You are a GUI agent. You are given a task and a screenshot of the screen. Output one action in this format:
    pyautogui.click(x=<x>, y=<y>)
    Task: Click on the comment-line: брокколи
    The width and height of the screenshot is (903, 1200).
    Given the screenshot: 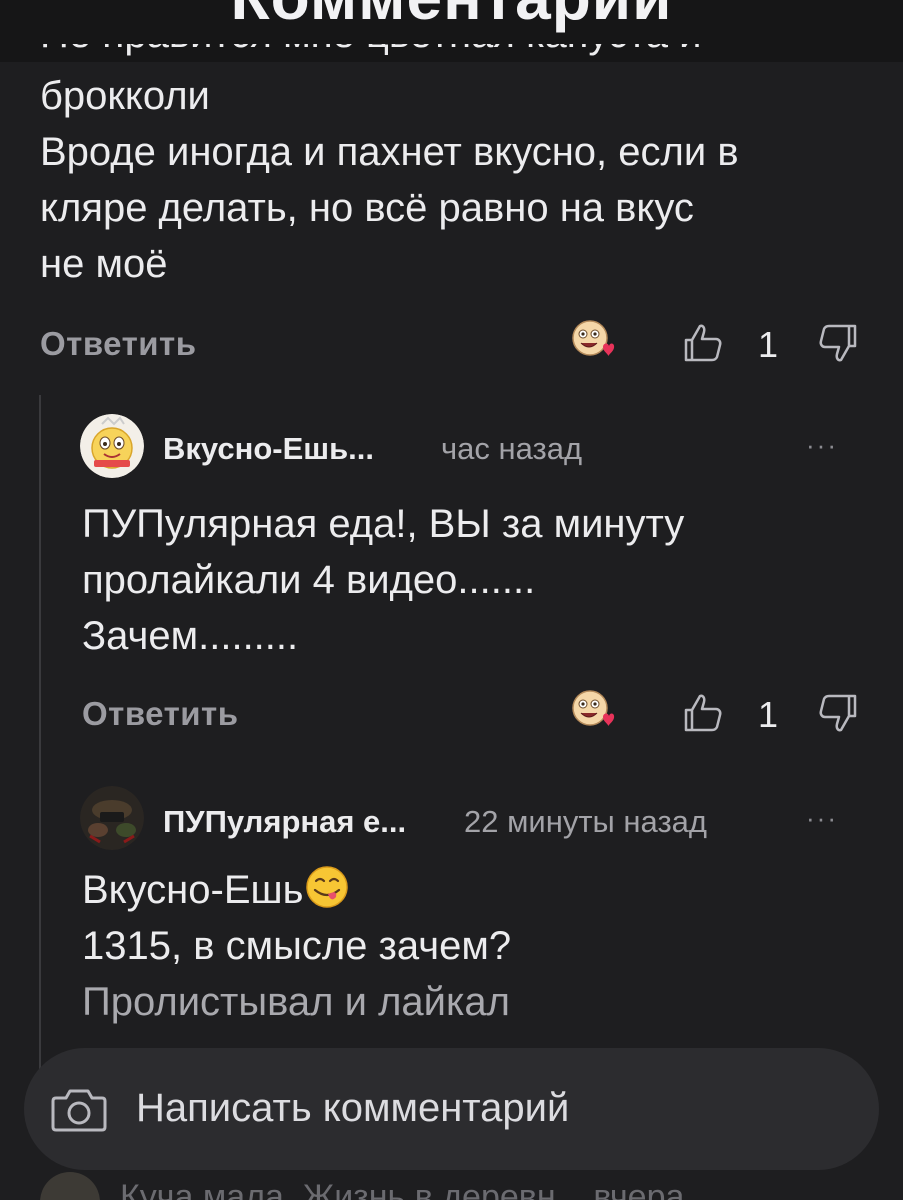 What is the action you would take?
    pyautogui.click(x=125, y=96)
    